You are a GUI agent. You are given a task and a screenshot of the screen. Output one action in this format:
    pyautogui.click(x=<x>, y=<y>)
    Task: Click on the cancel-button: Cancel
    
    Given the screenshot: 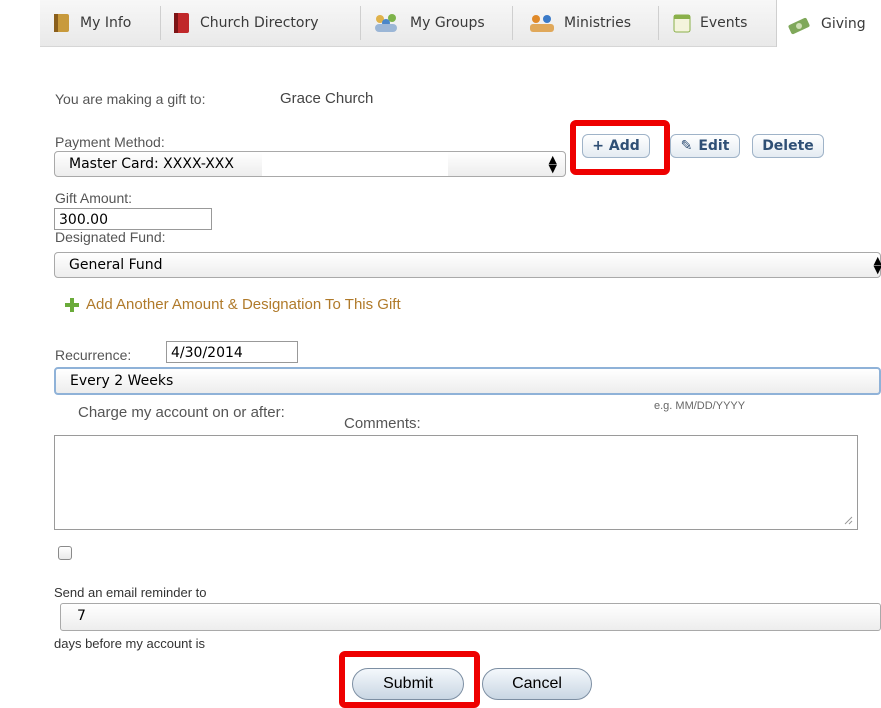 What is the action you would take?
    pyautogui.click(x=537, y=684)
    